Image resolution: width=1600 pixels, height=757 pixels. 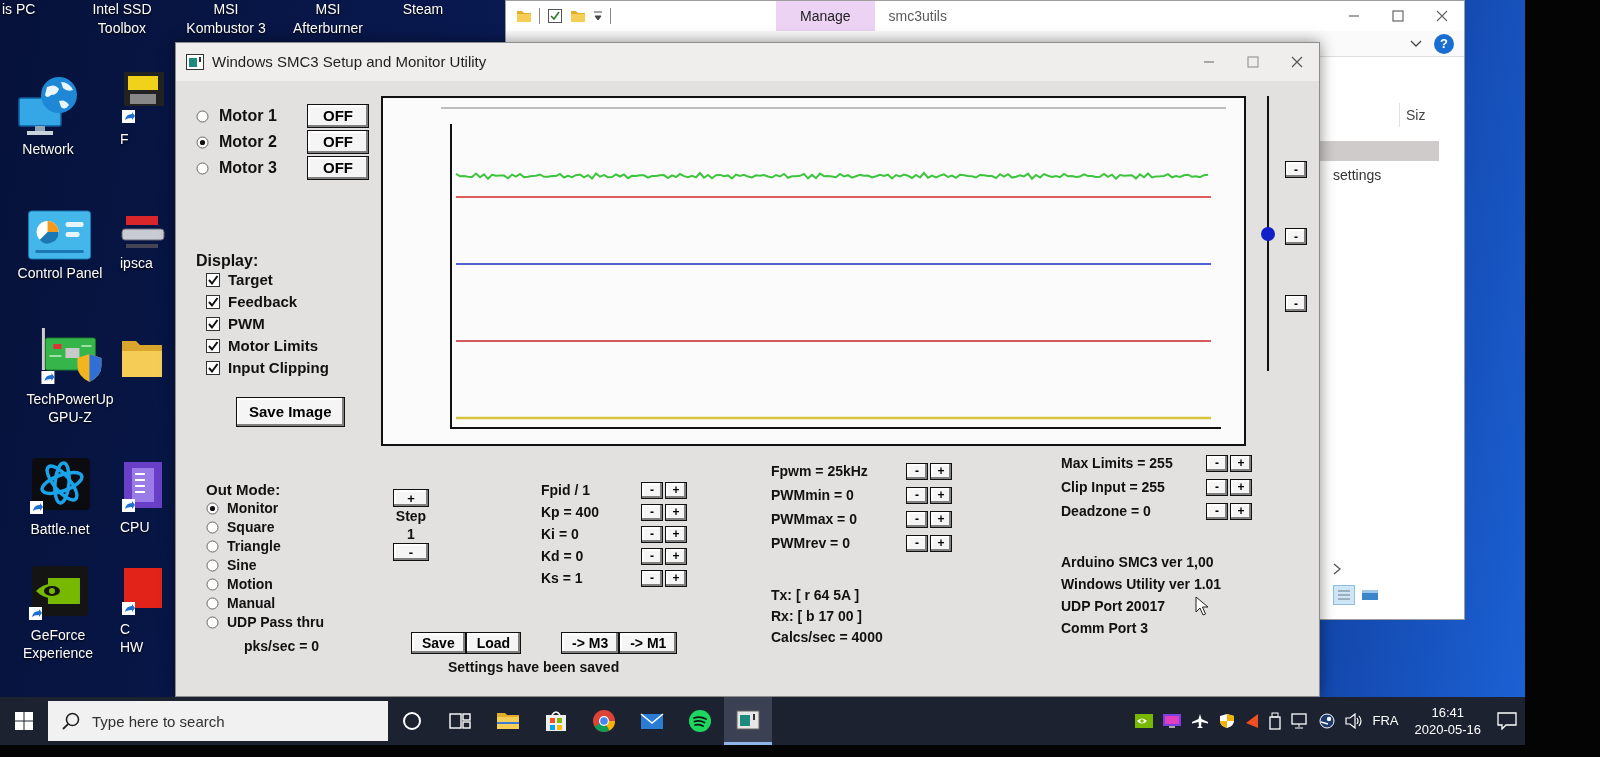 I want to click on taskbar-button, so click(x=748, y=721).